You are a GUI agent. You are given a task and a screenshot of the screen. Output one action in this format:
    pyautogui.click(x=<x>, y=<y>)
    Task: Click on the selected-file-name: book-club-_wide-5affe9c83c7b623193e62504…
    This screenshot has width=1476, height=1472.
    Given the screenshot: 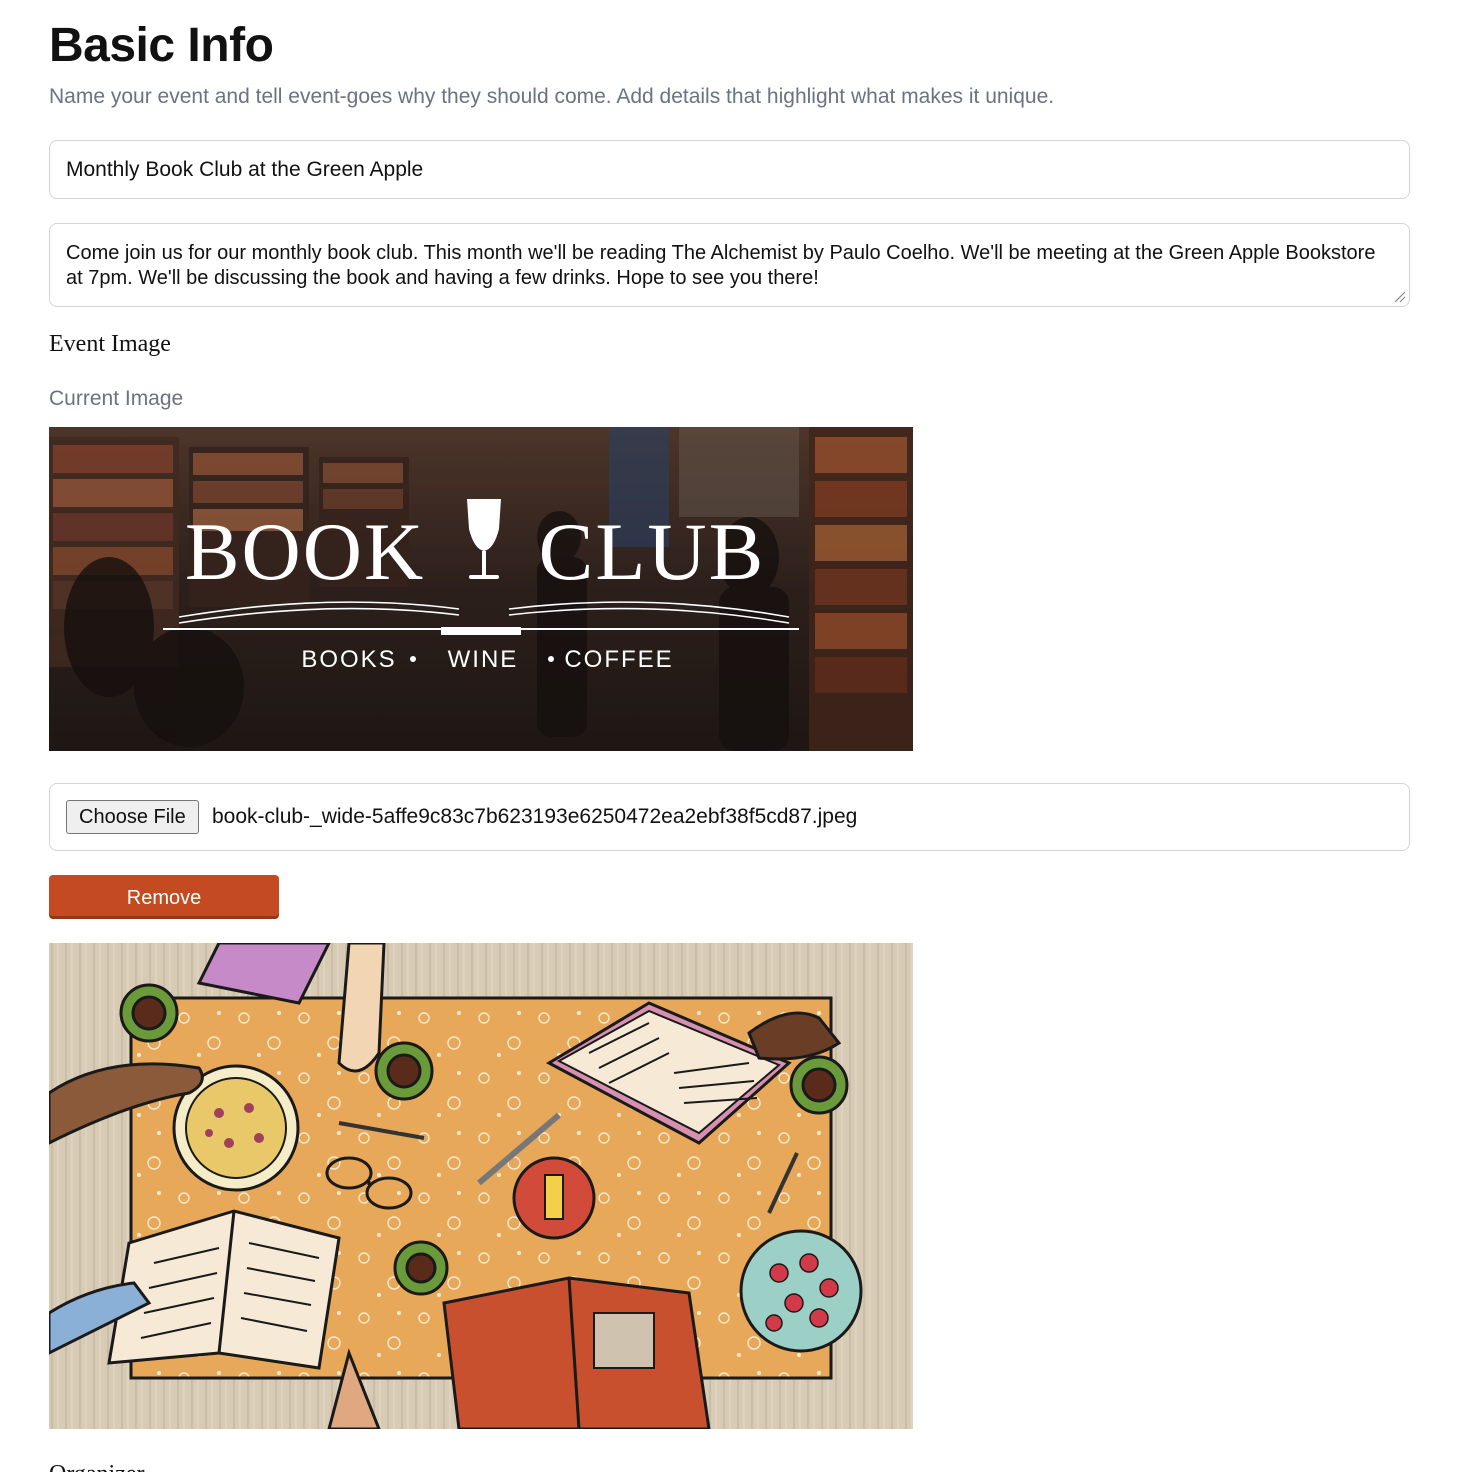 What is the action you would take?
    pyautogui.click(x=535, y=816)
    